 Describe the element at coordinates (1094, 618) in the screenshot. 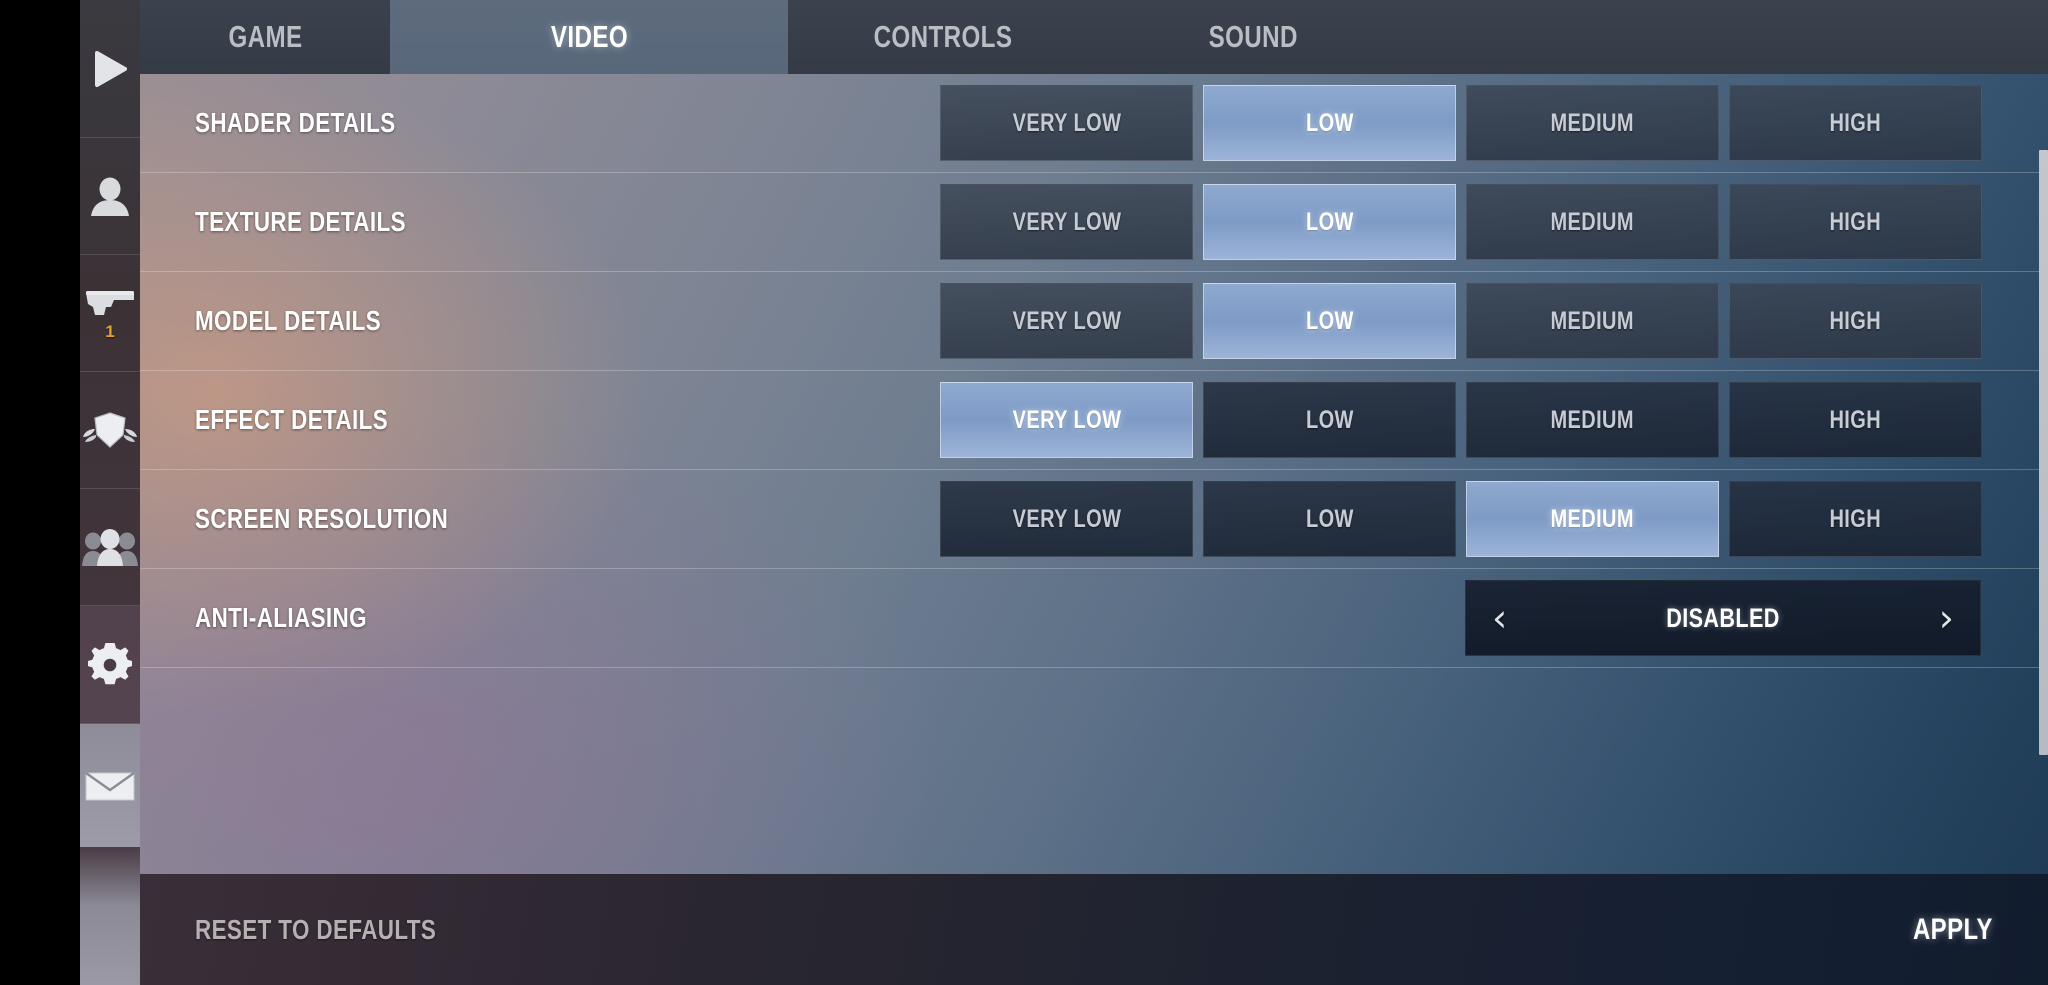

I see `setting-row-anti-aliasing: ANTI-ALIASING ‹ DISABLED ›` at that location.